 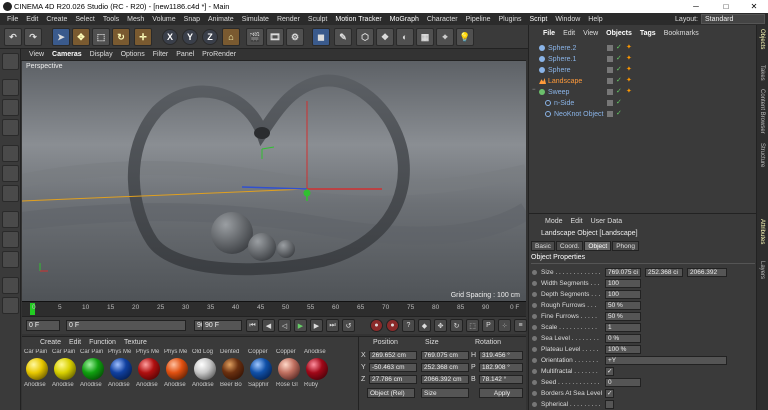 I want to click on menu-script: Script, so click(x=538, y=19).